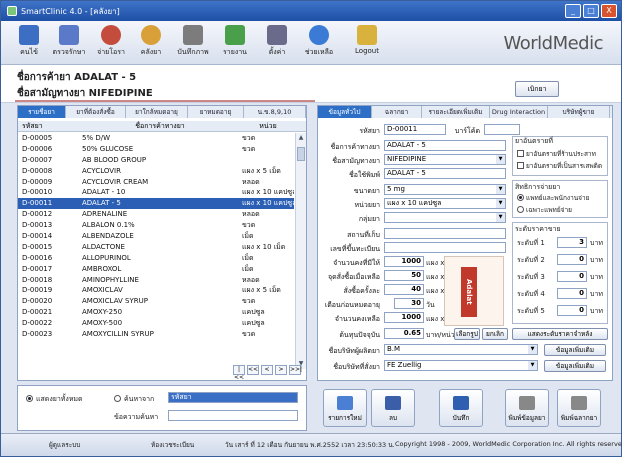  I want to click on table-row: D-00013 ALBALON 0.1% ขวด, so click(156, 225).